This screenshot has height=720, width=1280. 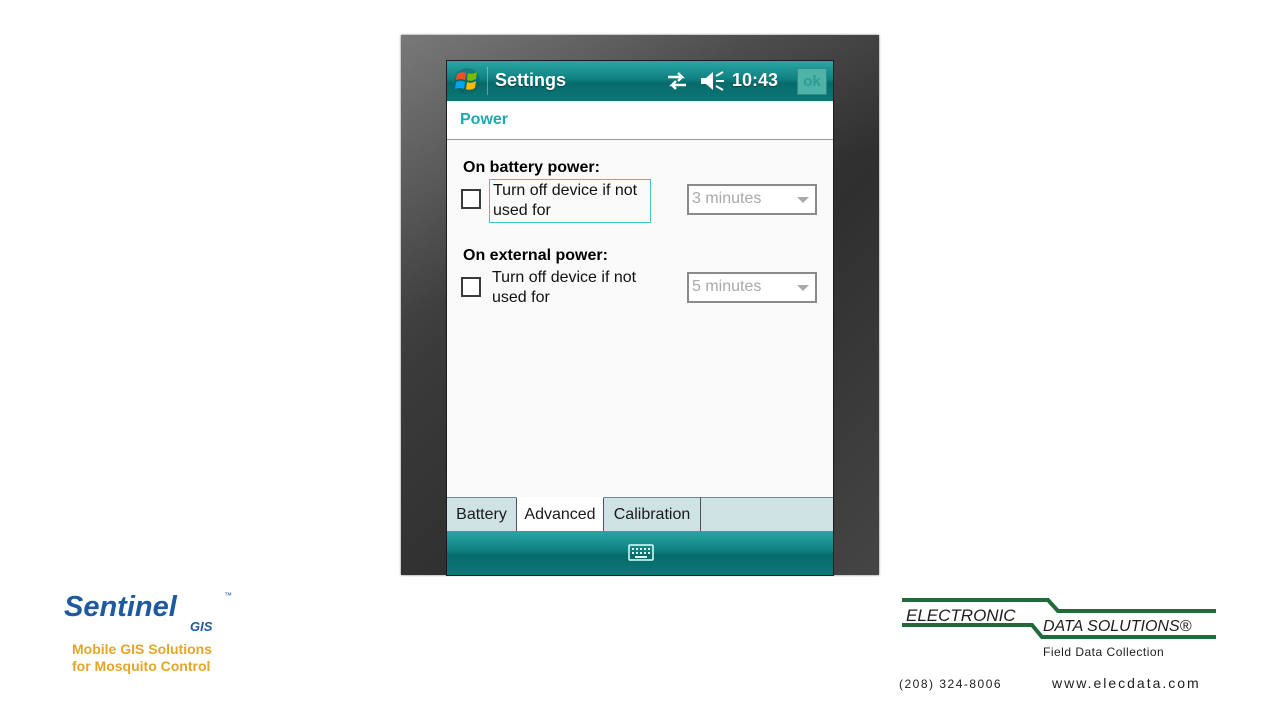 I want to click on svg-text: DATA SOLUTIONS®, so click(x=1117, y=626).